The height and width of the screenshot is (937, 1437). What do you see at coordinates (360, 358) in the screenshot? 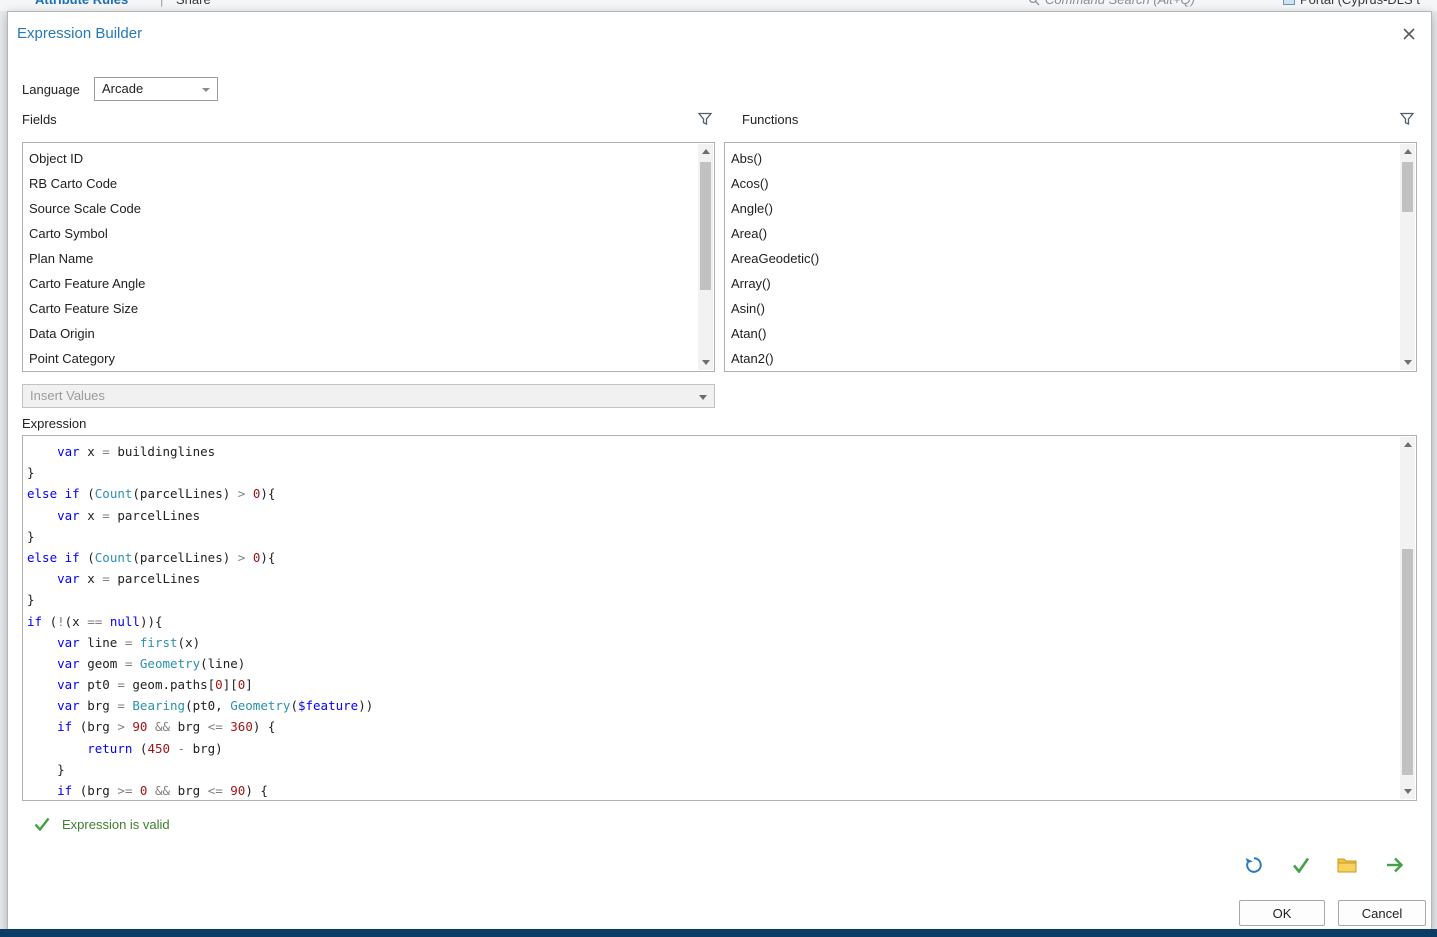
I see `field-item: Point Category` at bounding box center [360, 358].